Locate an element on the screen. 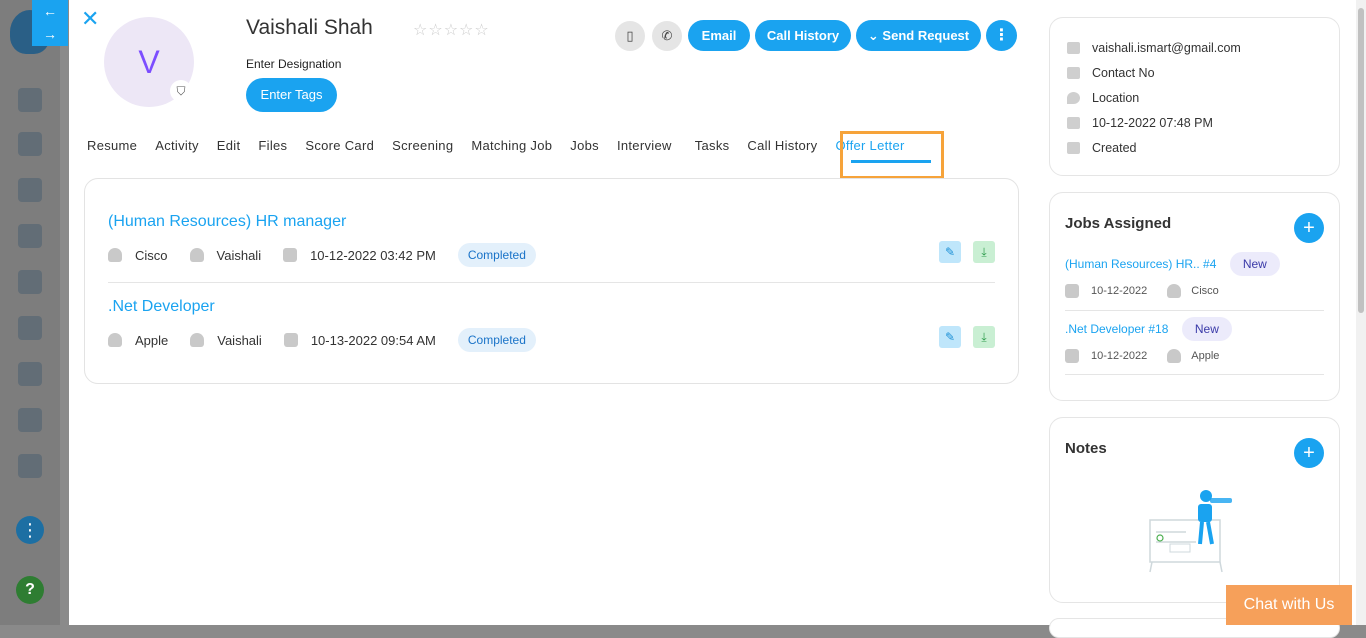 This screenshot has height=638, width=1366. scrollbar is located at coordinates (1361, 312).